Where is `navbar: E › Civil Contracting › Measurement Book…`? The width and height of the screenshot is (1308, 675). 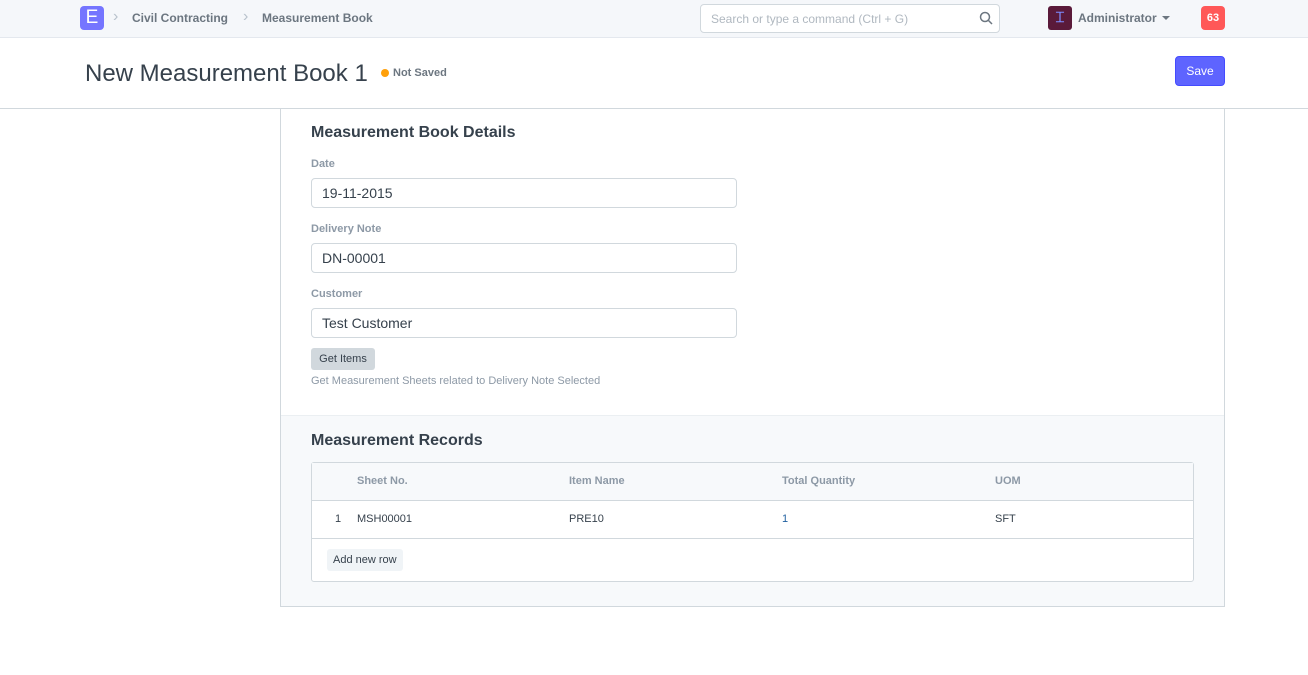
navbar: E › Civil Contracting › Measurement Book… is located at coordinates (654, 19).